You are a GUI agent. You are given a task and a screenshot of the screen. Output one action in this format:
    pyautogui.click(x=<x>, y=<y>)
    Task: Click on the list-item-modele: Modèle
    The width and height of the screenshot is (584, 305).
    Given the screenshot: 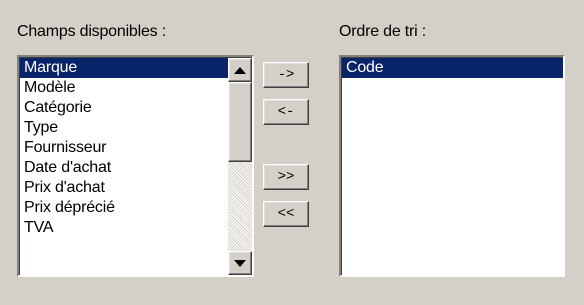 What is the action you would take?
    pyautogui.click(x=124, y=88)
    